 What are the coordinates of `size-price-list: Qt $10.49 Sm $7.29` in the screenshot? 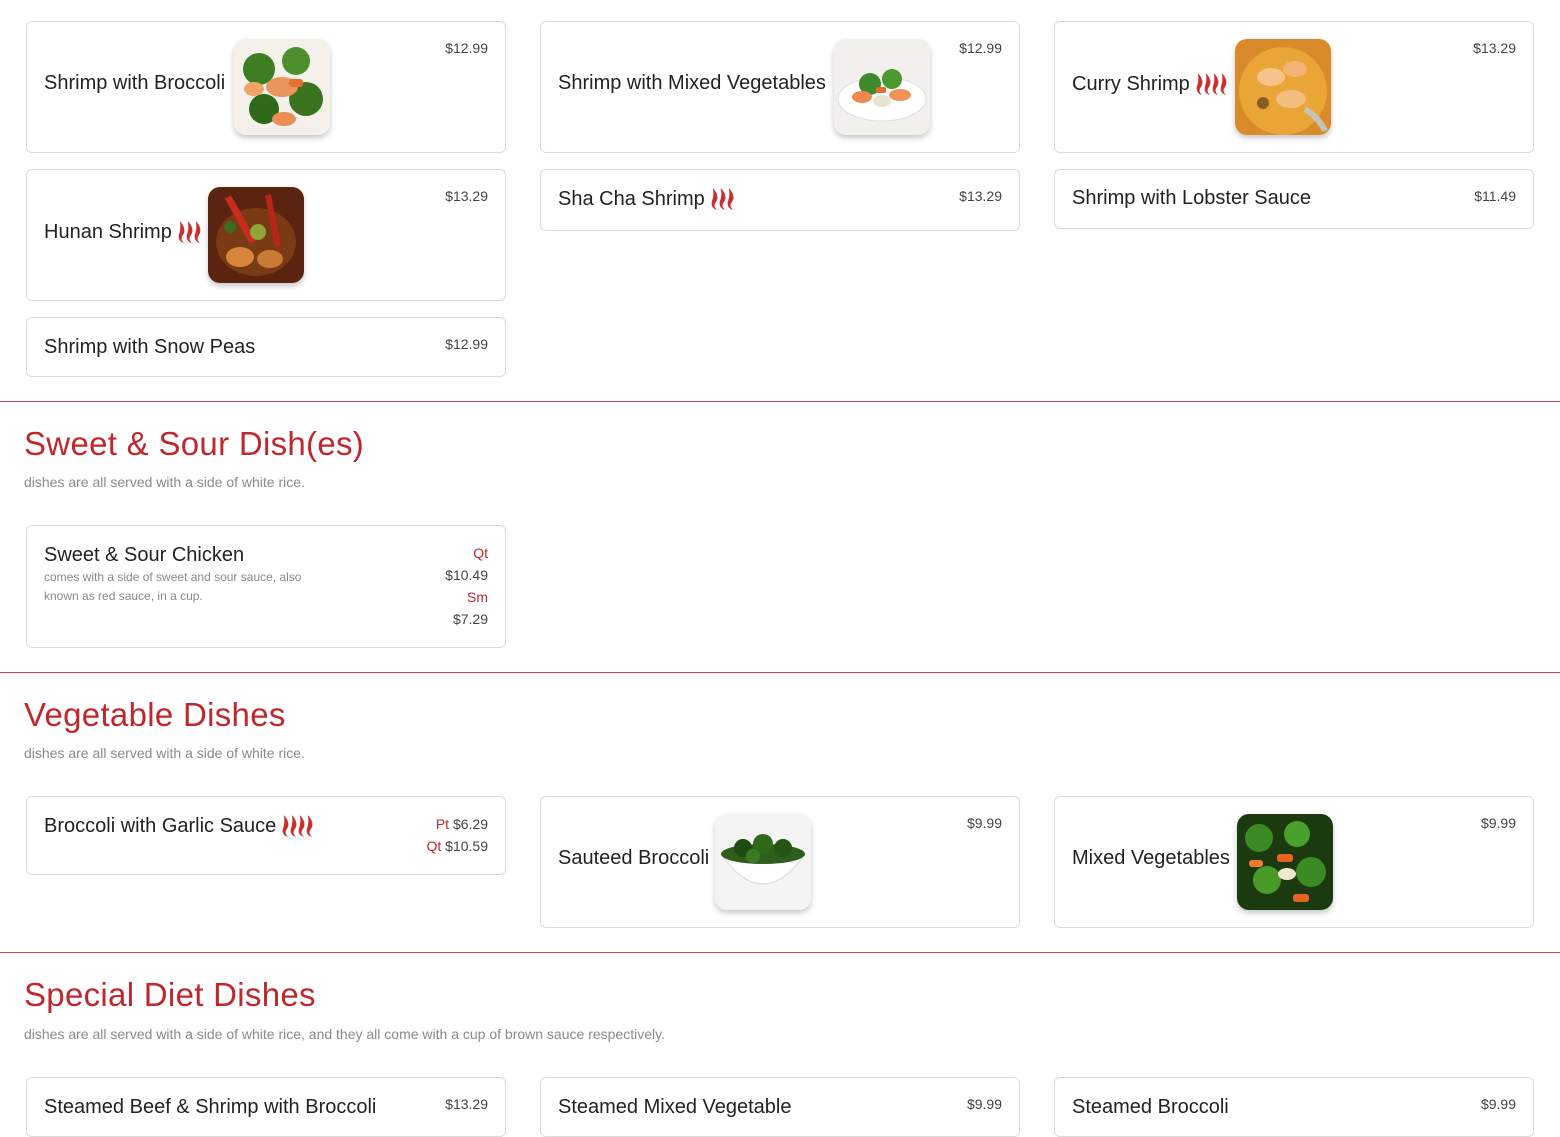 It's located at (466, 586).